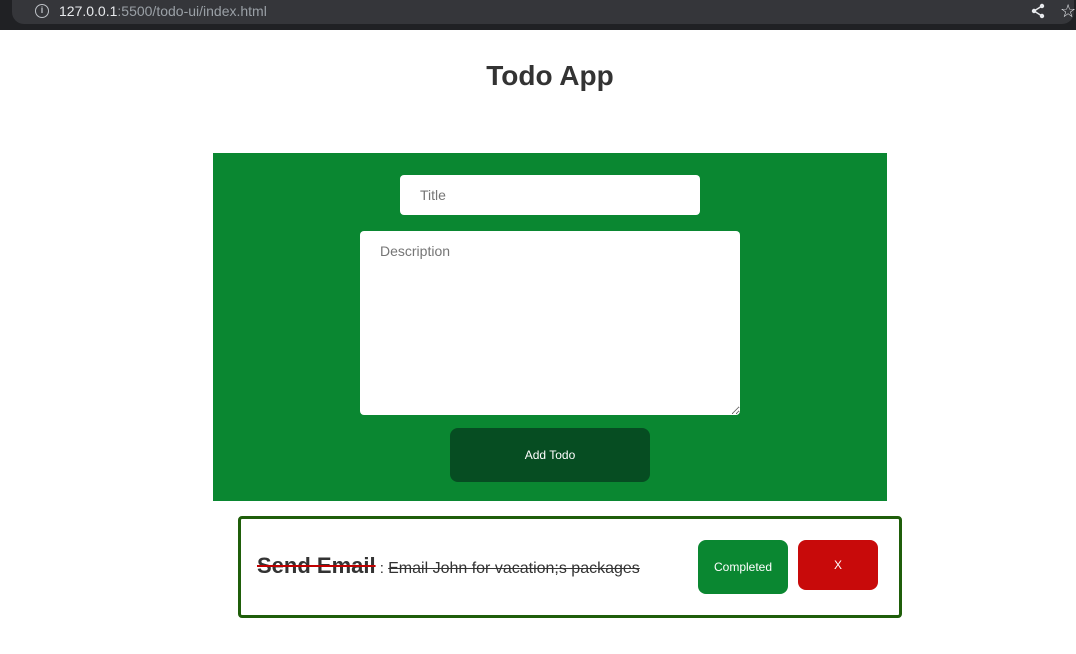 This screenshot has height=654, width=1076. What do you see at coordinates (550, 75) in the screenshot?
I see `page-title: Todo App` at bounding box center [550, 75].